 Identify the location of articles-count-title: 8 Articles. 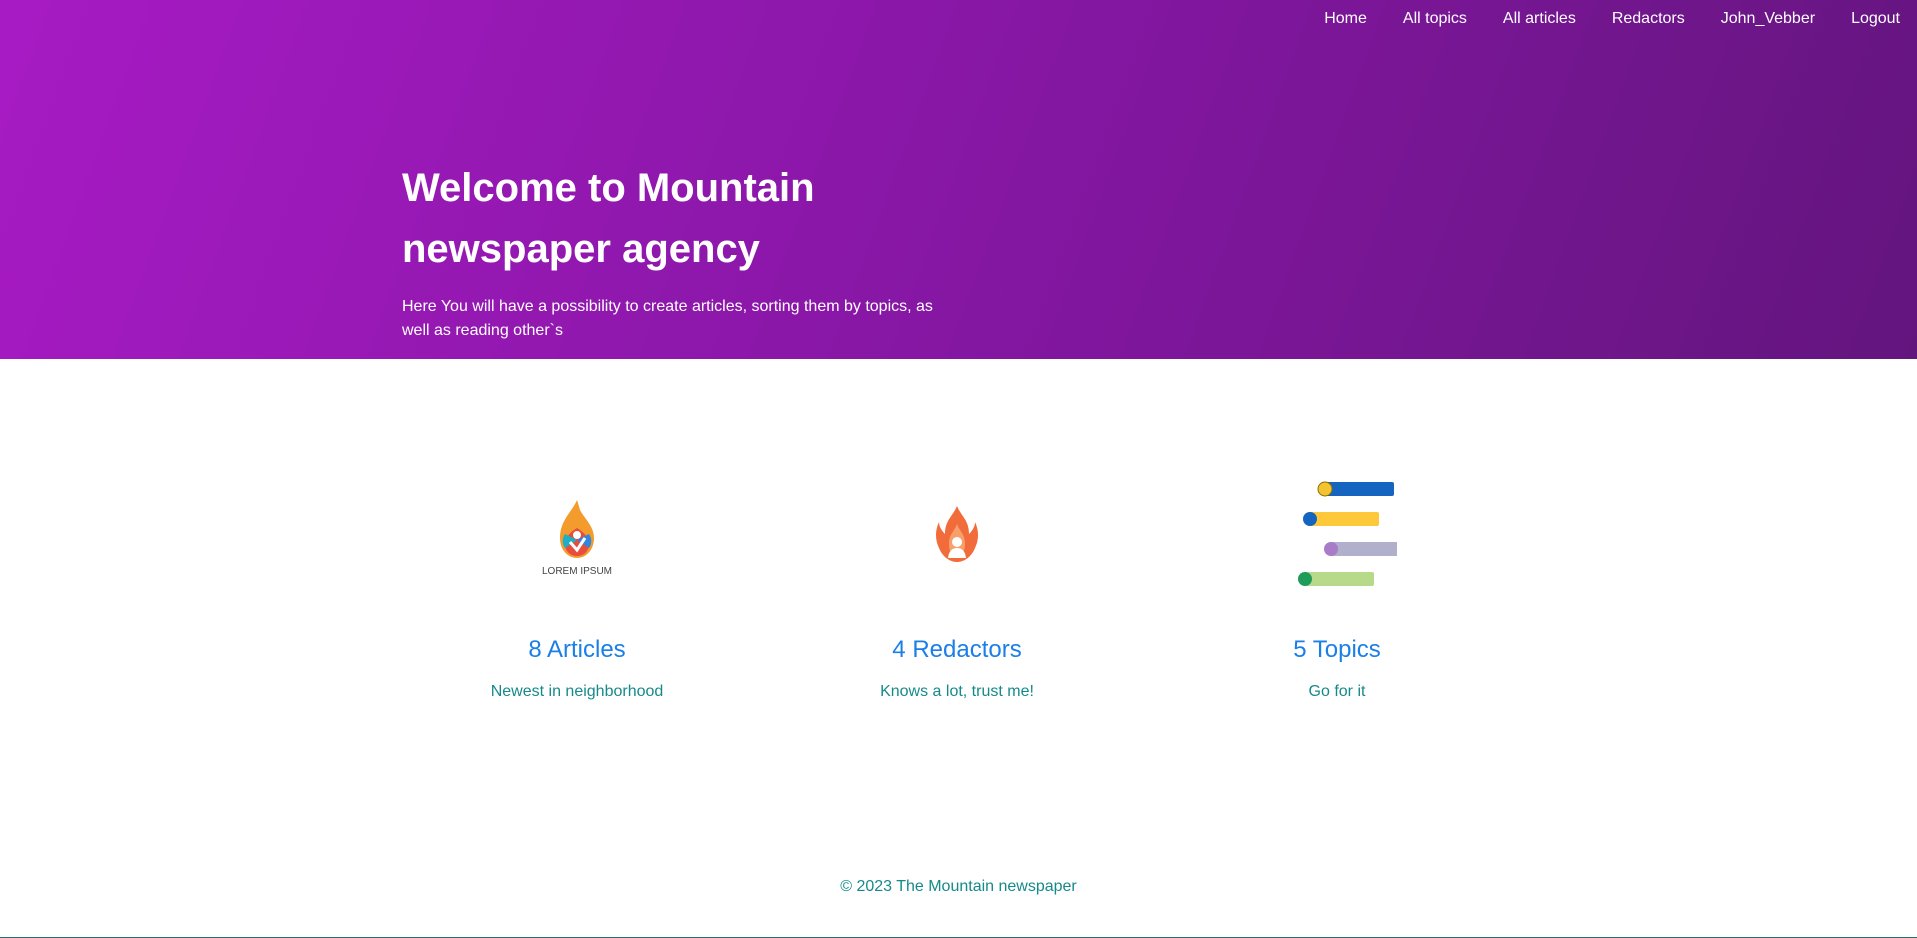
(577, 650).